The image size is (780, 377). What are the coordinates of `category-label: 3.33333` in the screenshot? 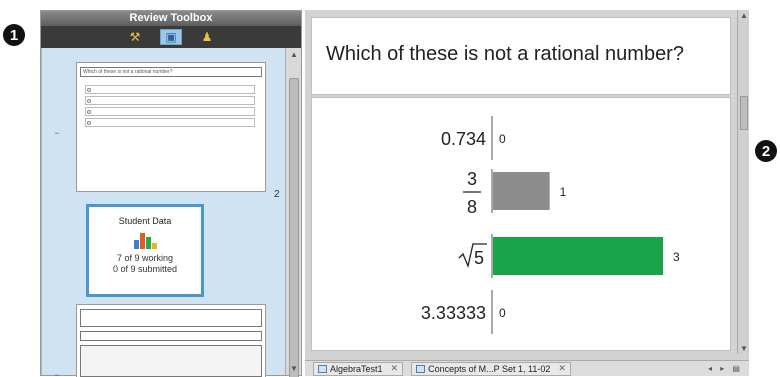 It's located at (453, 313).